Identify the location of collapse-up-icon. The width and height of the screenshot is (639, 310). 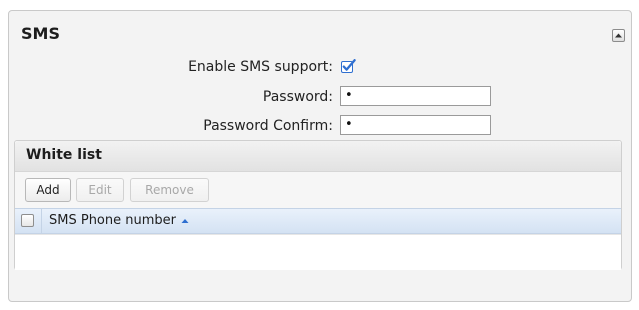
(618, 35).